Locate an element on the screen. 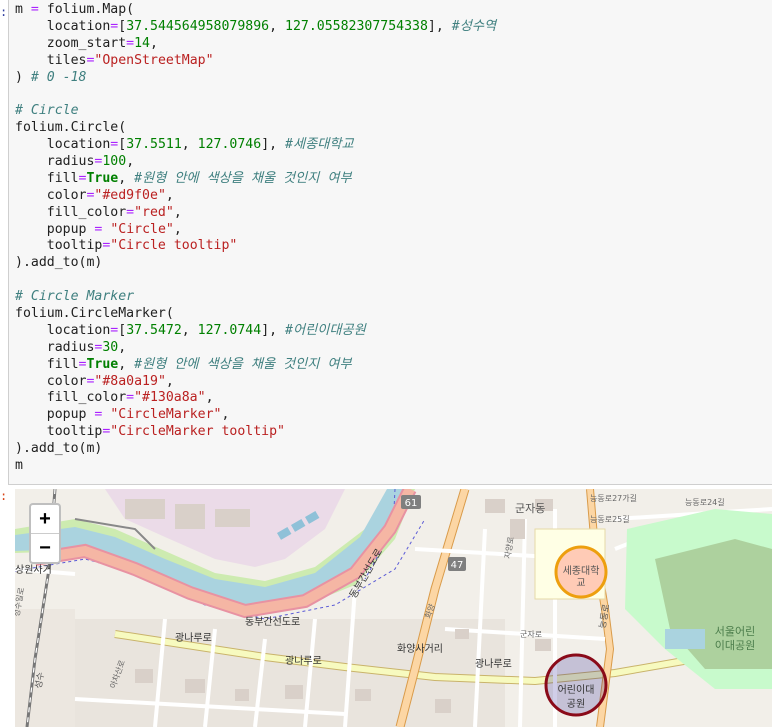  code-line: tiles="OpenStreetMap" is located at coordinates (255, 61).